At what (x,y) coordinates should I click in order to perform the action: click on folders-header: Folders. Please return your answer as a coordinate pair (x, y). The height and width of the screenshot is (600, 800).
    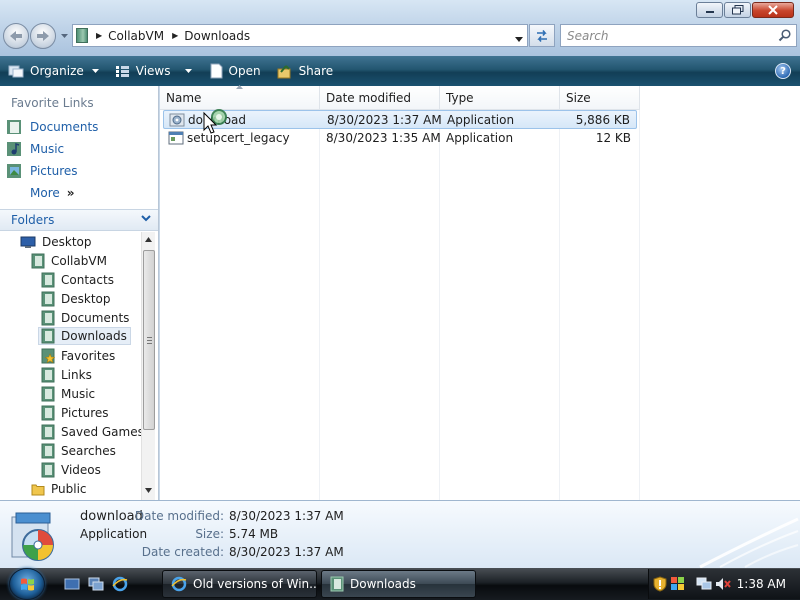
    Looking at the image, I should click on (79, 220).